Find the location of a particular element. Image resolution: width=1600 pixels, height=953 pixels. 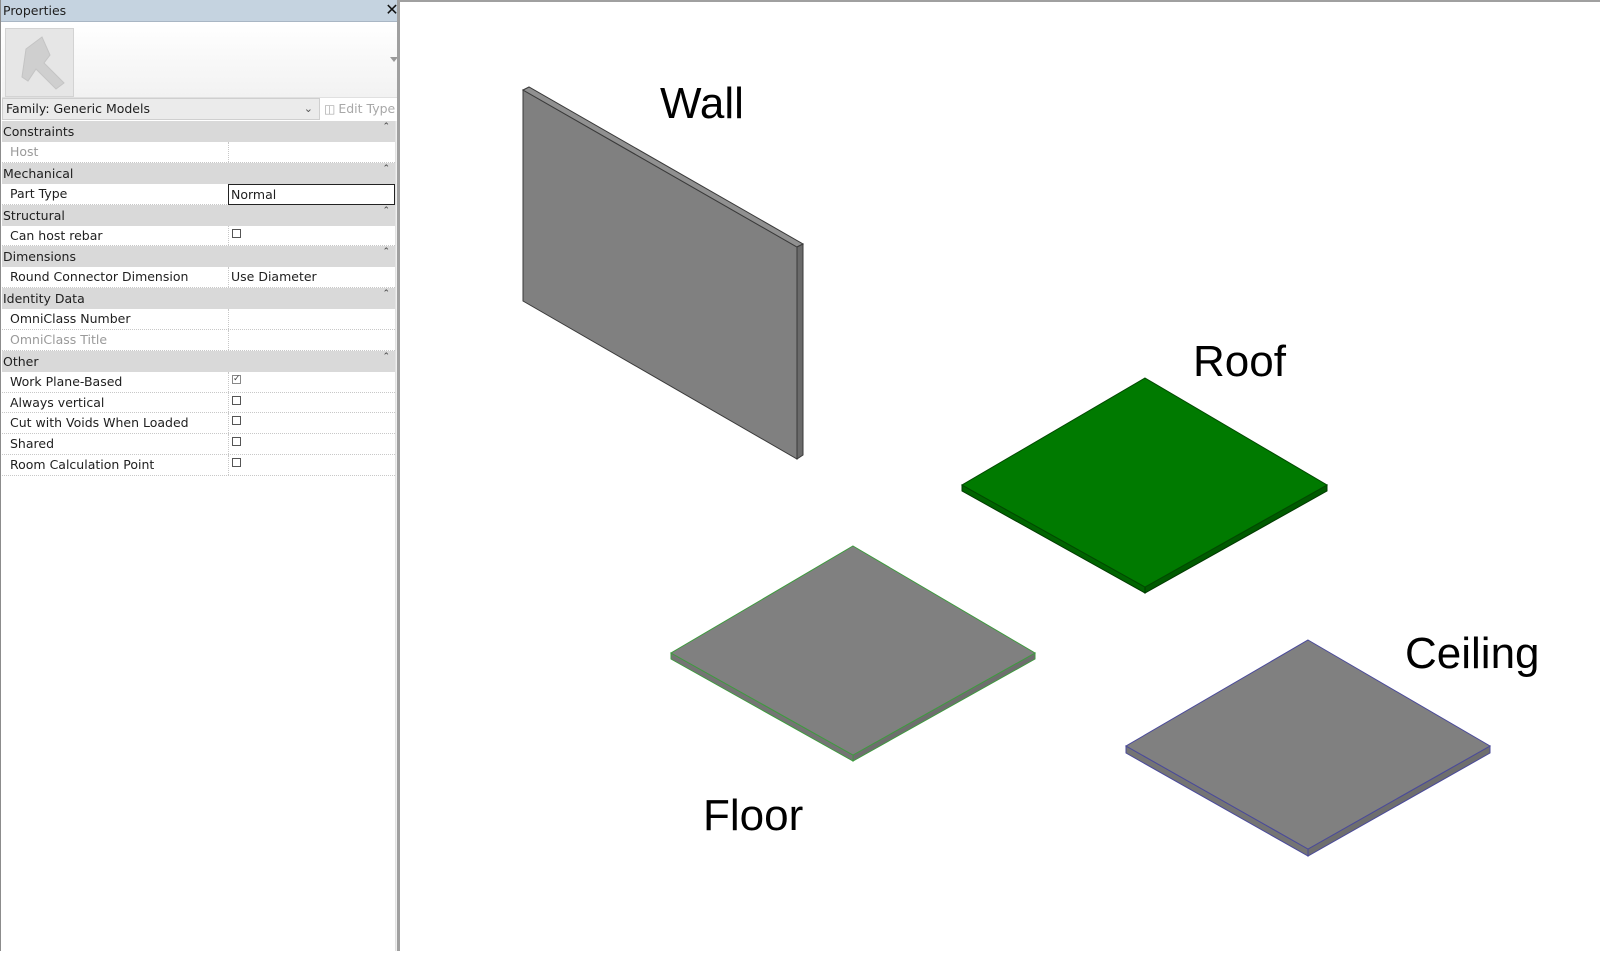

property-row: Round Connector Dimension Use Diameter is located at coordinates (198, 278).